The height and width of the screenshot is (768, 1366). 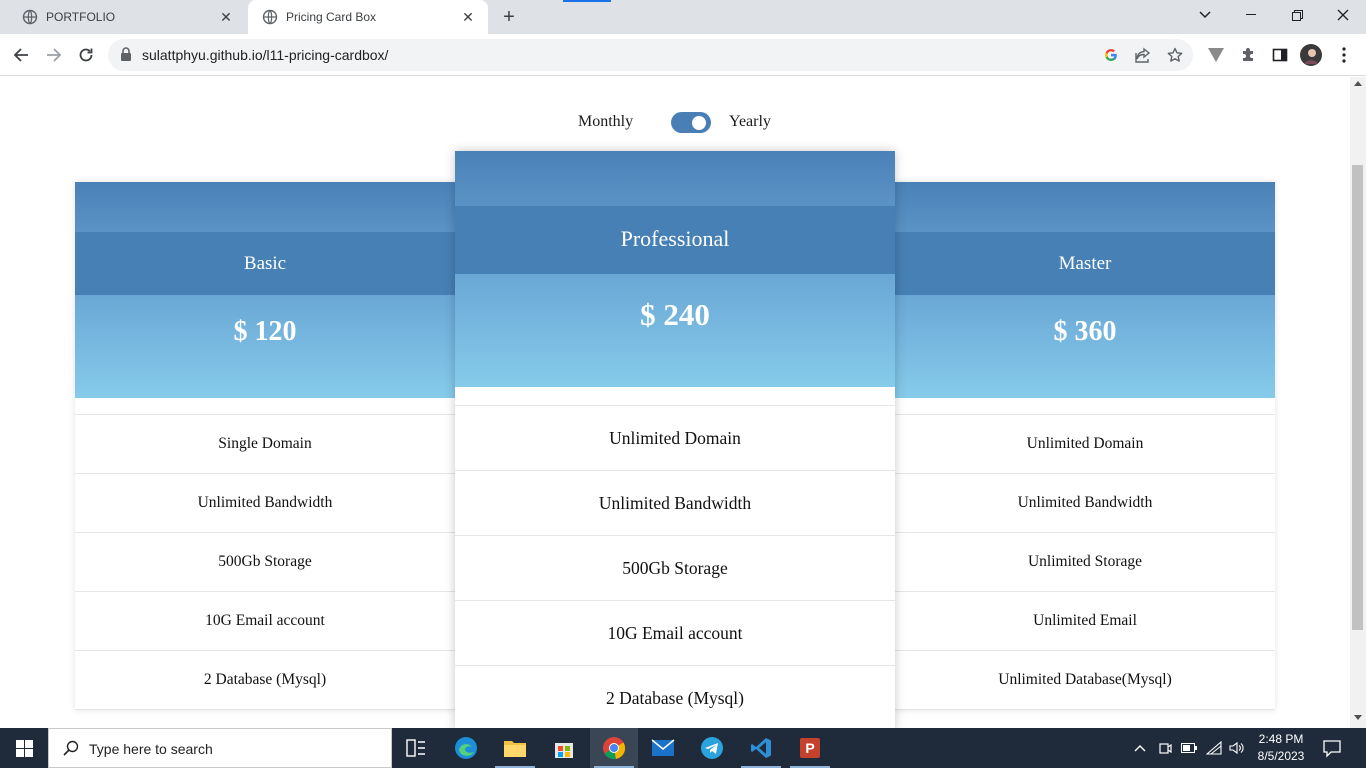 I want to click on feature-item: Unlimited Email, so click(x=1085, y=621).